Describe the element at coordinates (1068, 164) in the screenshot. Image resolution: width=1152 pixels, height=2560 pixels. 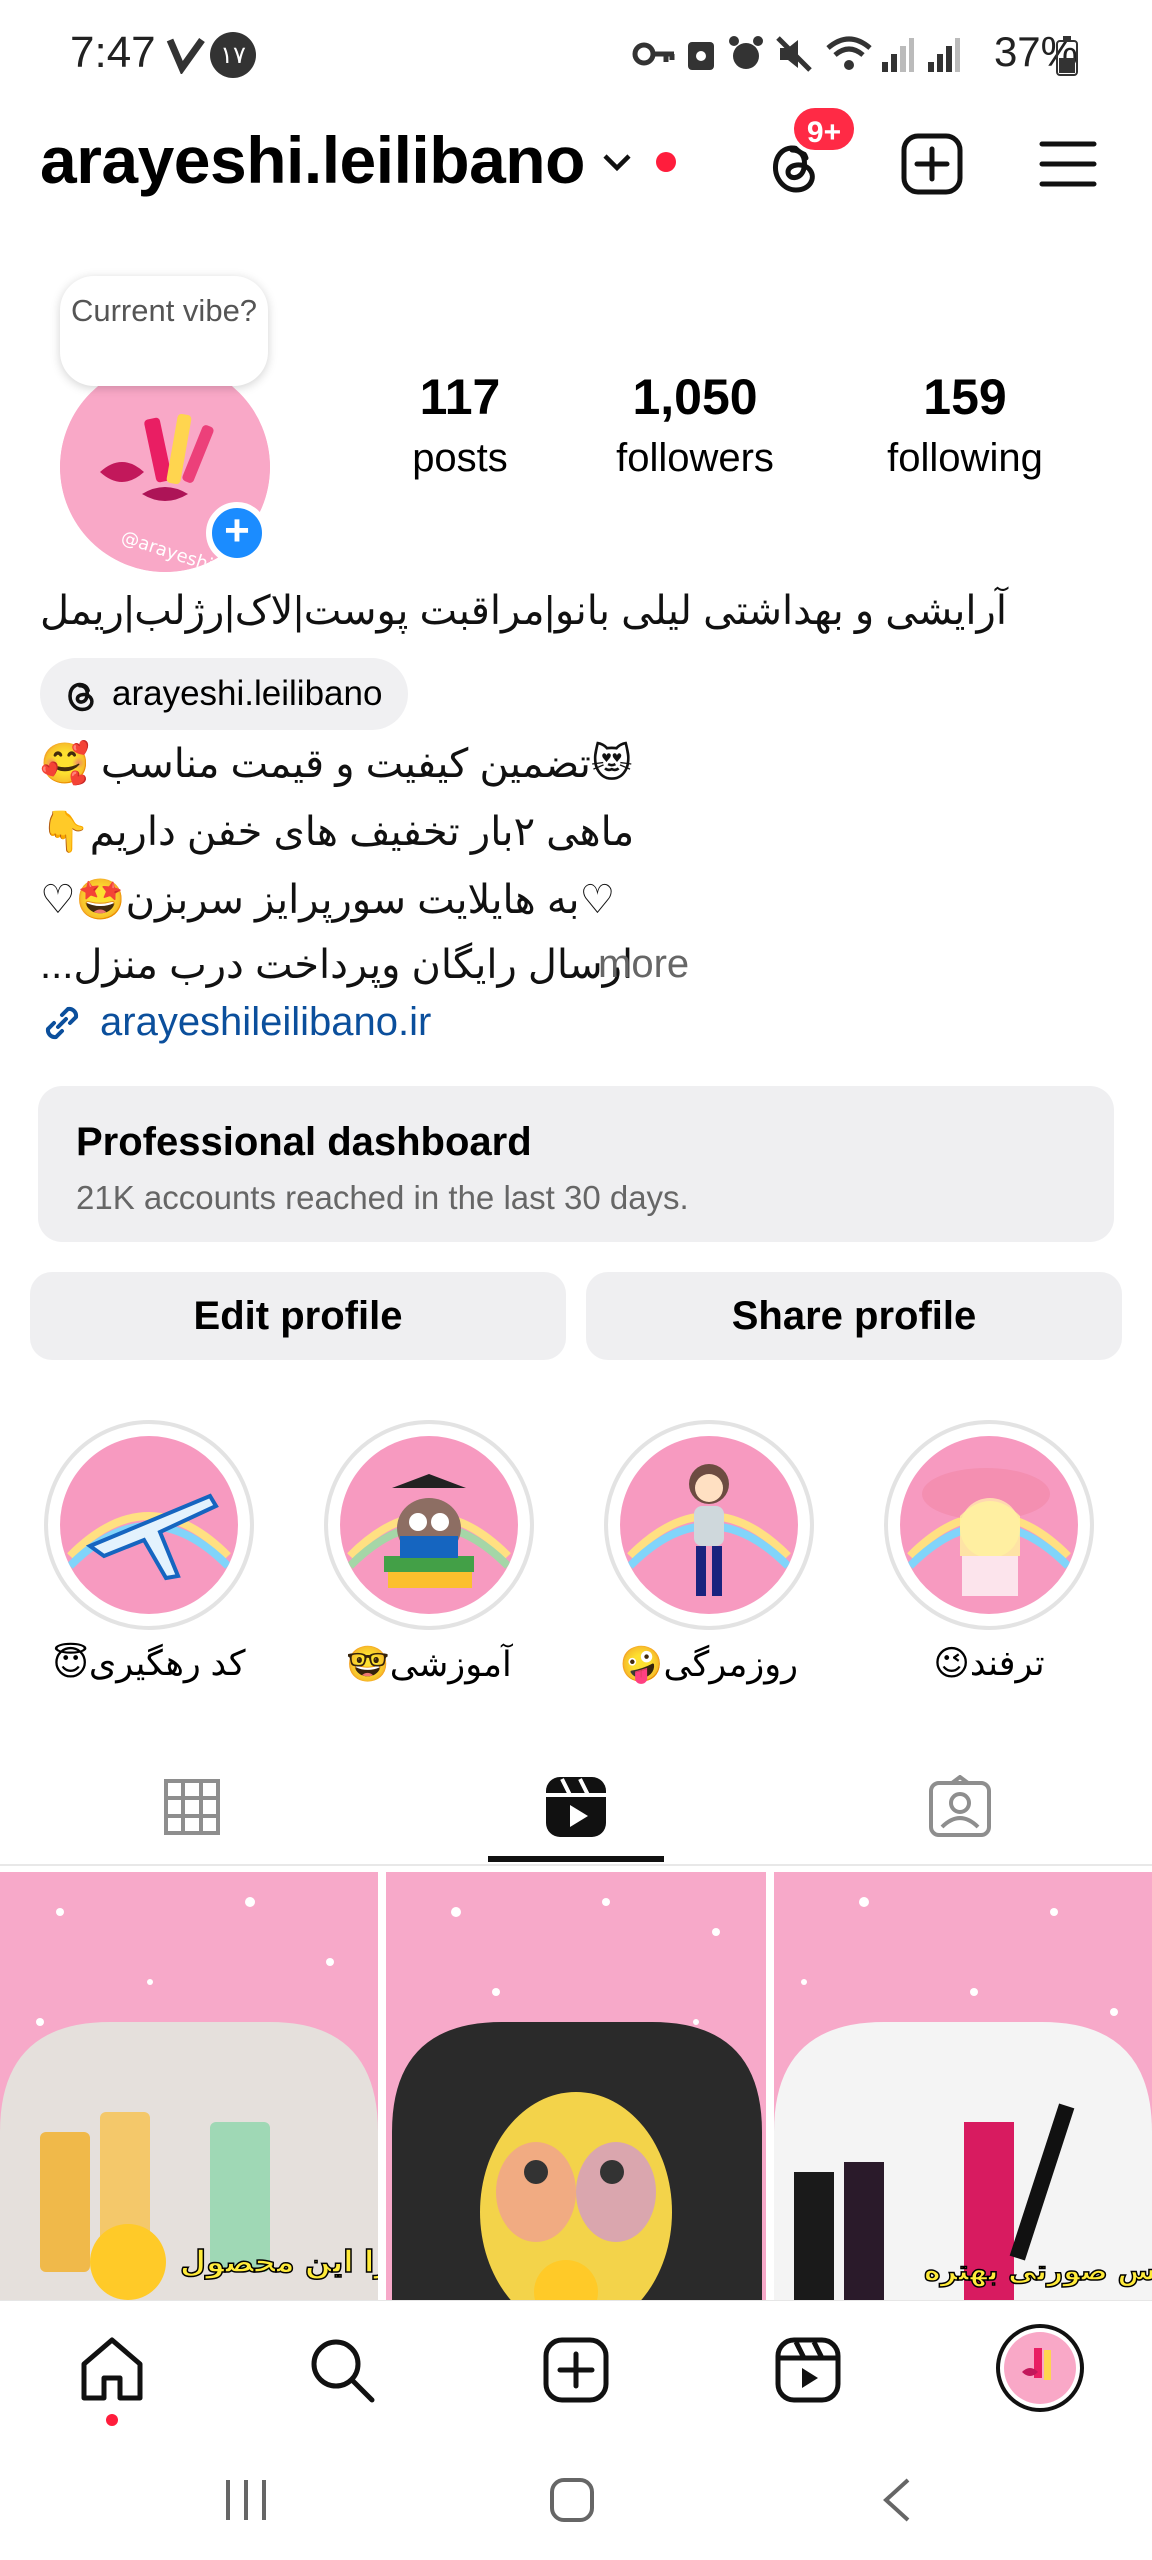
I see `menu-icon` at that location.